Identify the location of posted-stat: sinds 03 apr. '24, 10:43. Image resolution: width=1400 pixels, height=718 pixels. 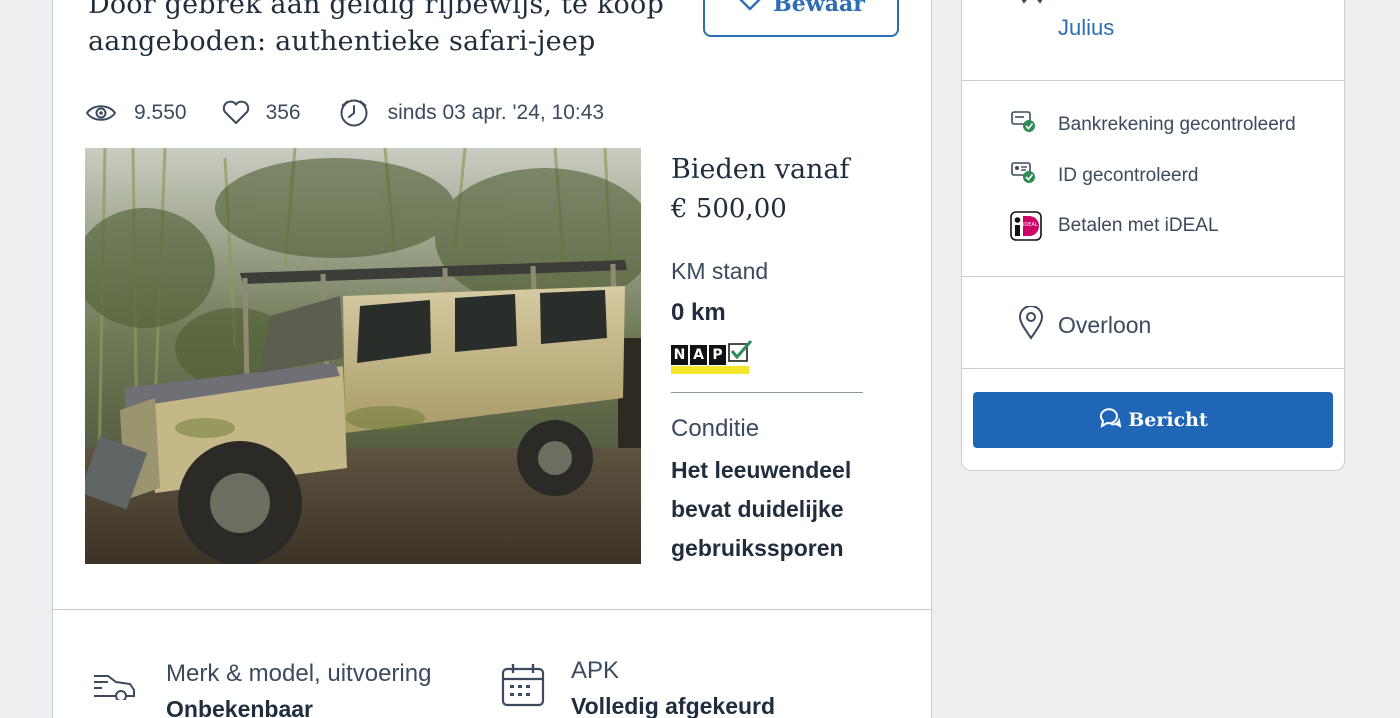
(472, 113).